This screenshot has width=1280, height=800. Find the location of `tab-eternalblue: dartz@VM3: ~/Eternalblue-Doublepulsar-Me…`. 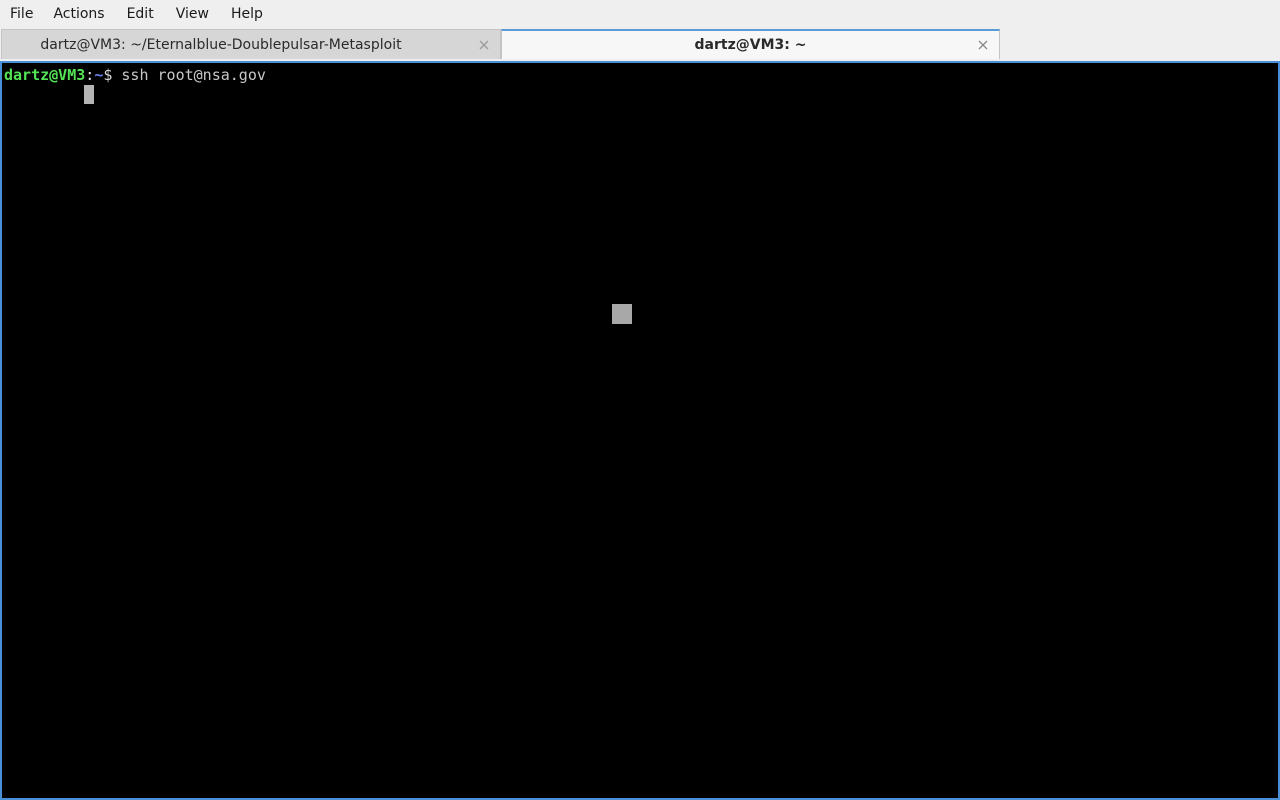

tab-eternalblue: dartz@VM3: ~/Eternalblue-Doublepulsar-Me… is located at coordinates (251, 44).